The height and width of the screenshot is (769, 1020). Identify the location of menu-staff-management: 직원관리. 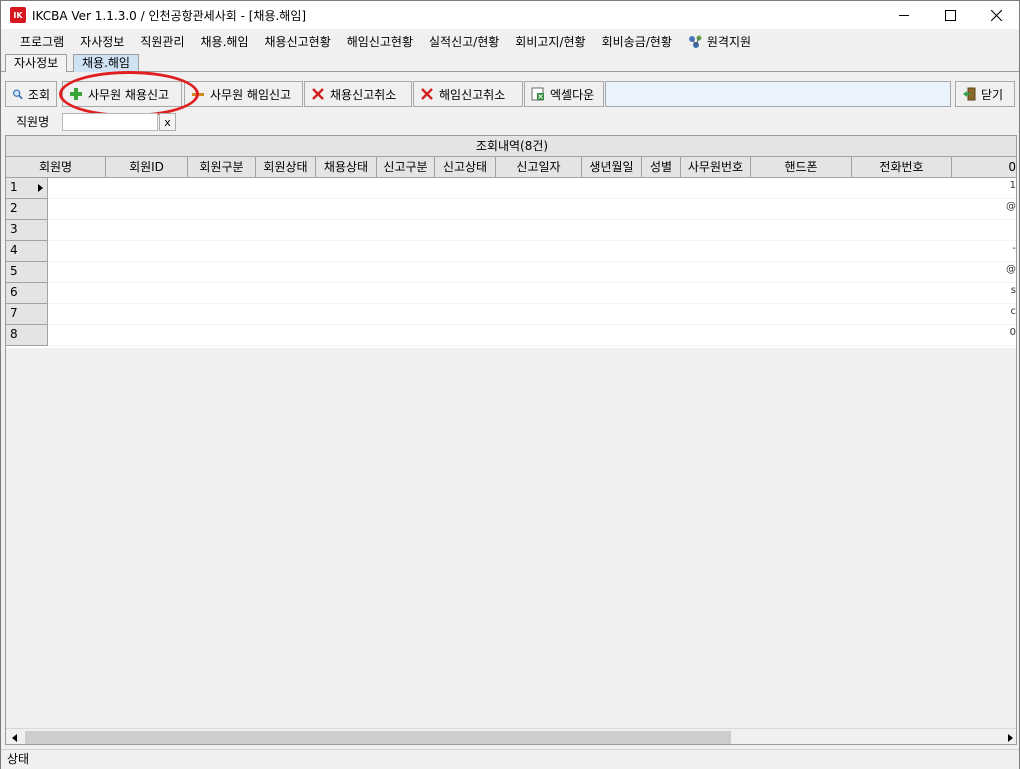
(162, 42).